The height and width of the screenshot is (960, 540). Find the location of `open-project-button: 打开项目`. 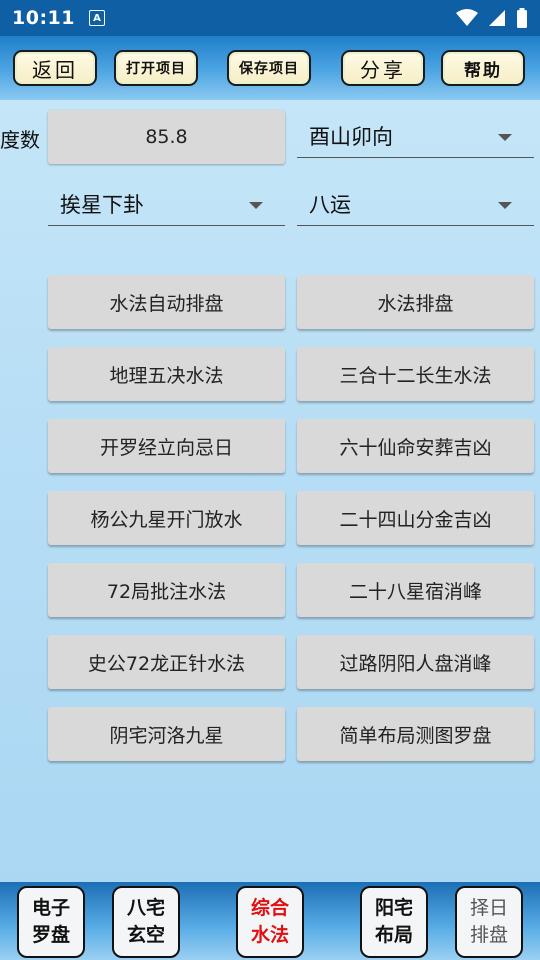

open-project-button: 打开项目 is located at coordinates (156, 68).